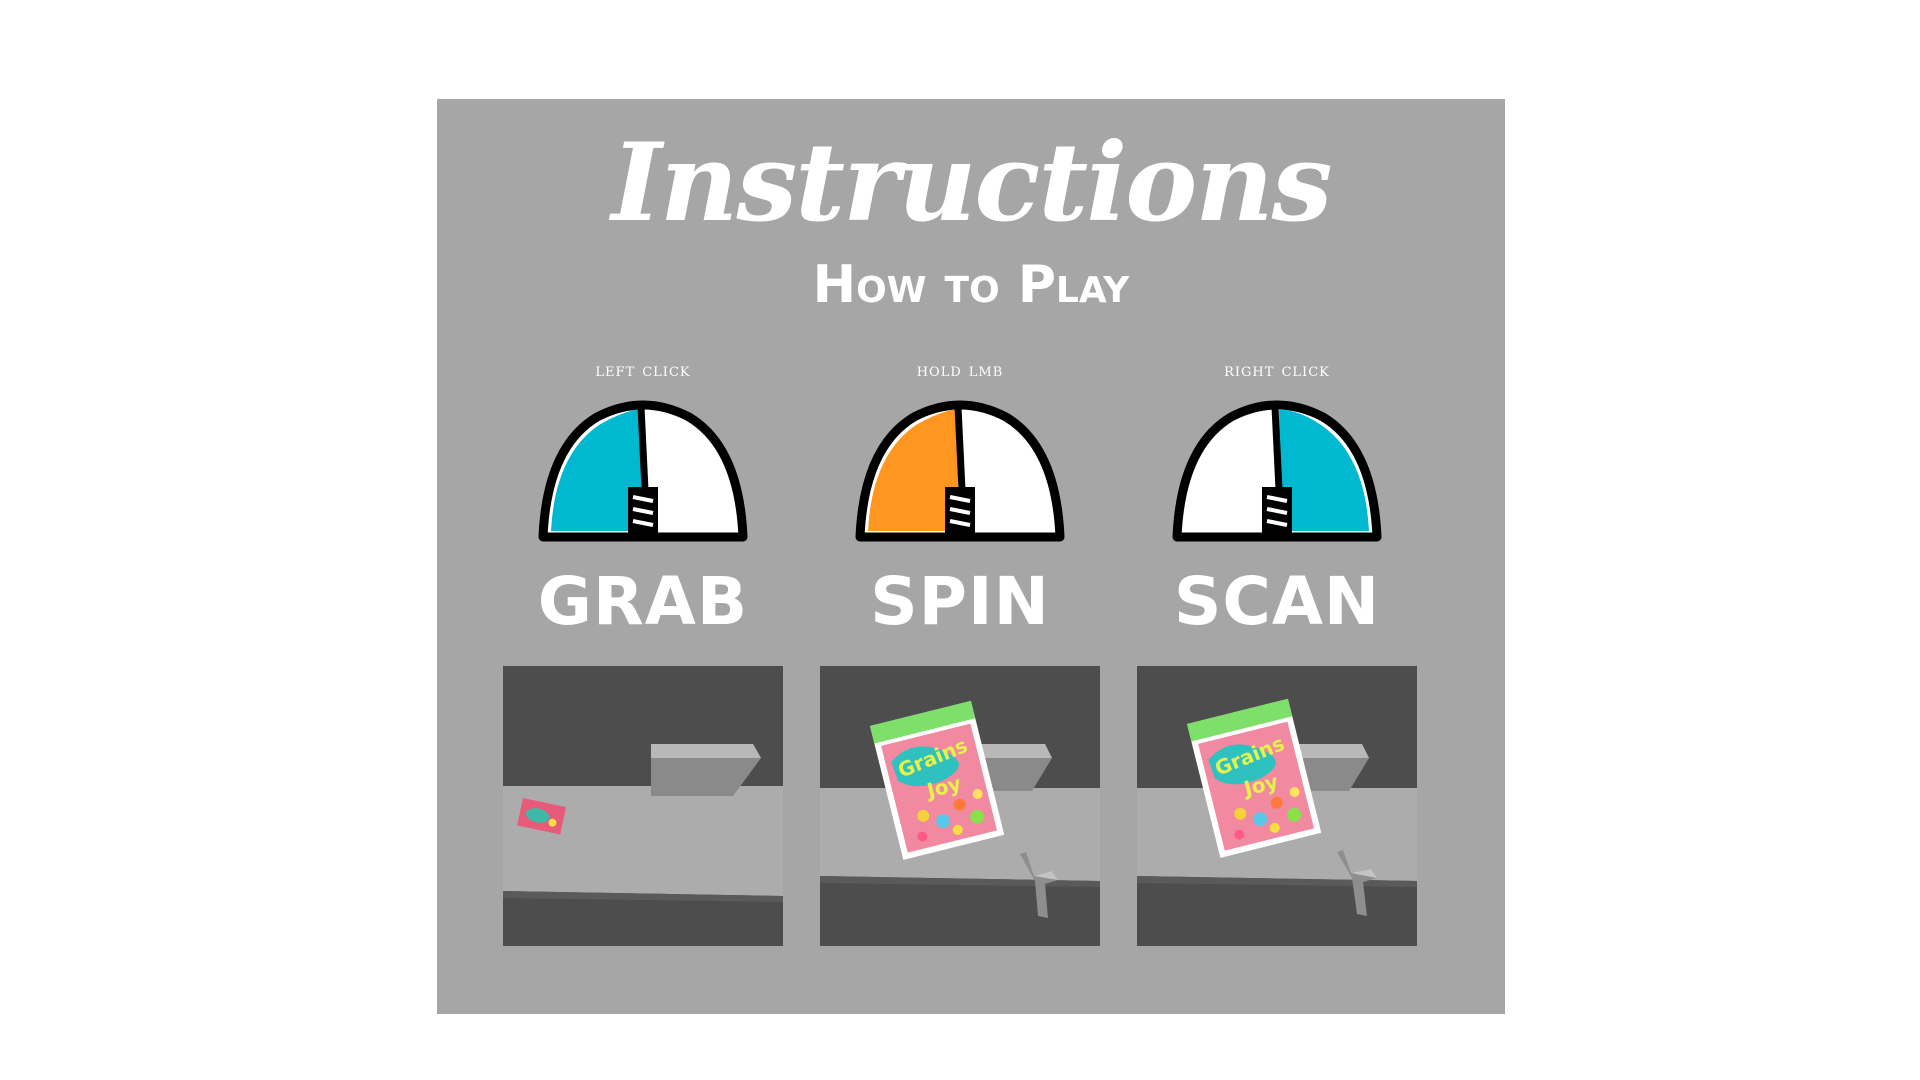 The width and height of the screenshot is (1920, 1080). Describe the element at coordinates (960, 370) in the screenshot. I see `input-label: hold lmb` at that location.